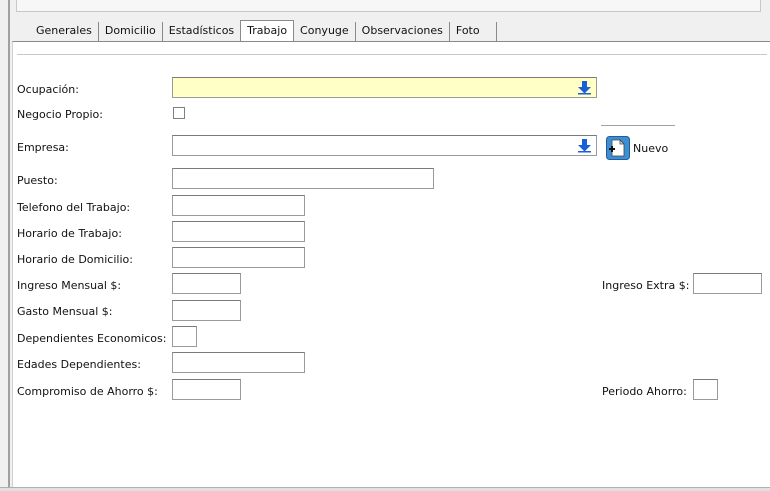 The width and height of the screenshot is (770, 491). I want to click on tab-estadisticos: Estadísticos, so click(201, 31).